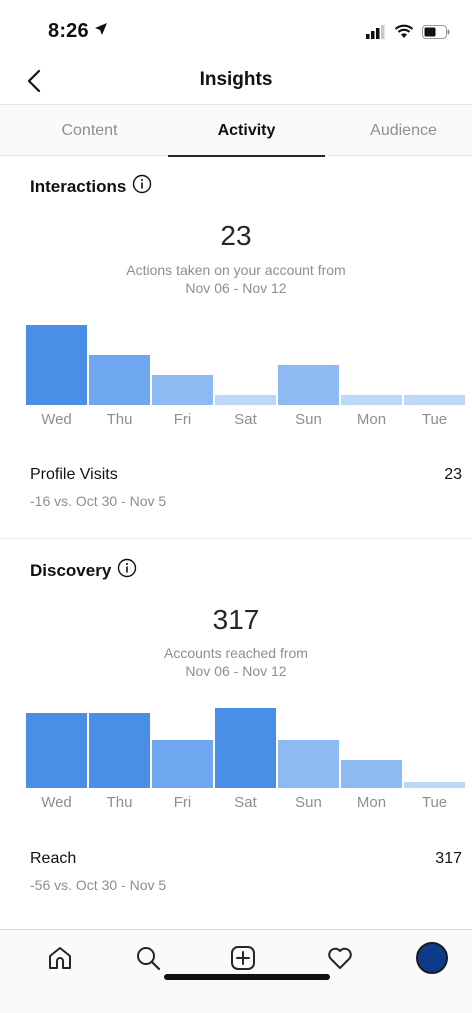 The image size is (472, 1013). I want to click on interactions-day-label: Sat, so click(245, 419).